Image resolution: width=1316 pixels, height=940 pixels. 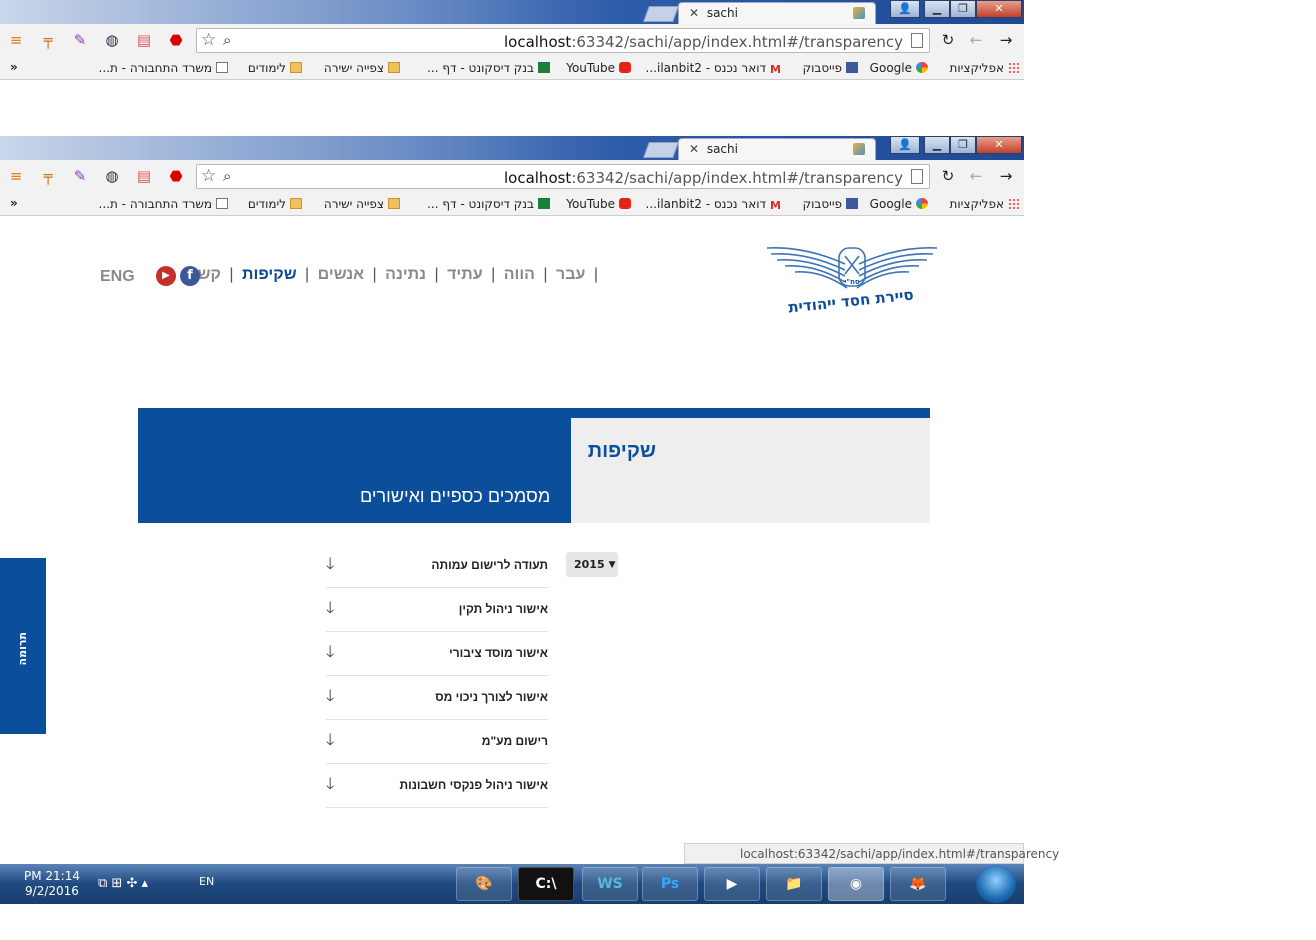 What do you see at coordinates (437, 610) in the screenshot?
I see `document-item: 🡓 אישור ניהול תקין` at bounding box center [437, 610].